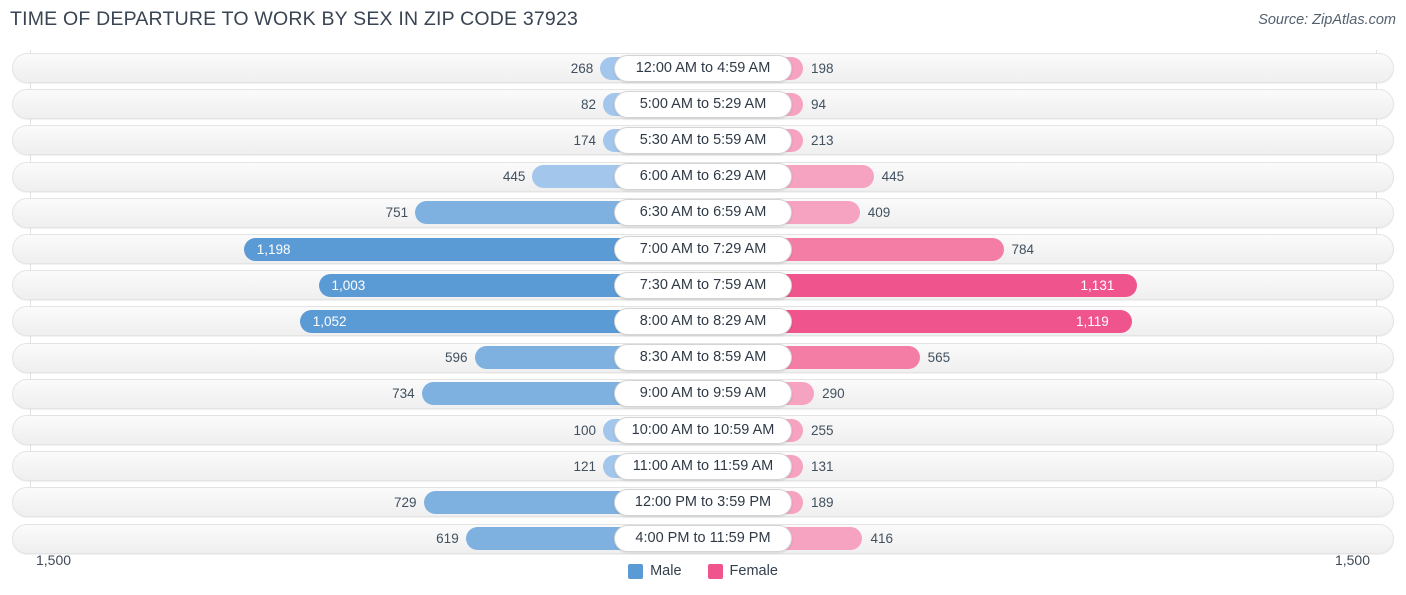  Describe the element at coordinates (273, 249) in the screenshot. I see `value-label-male: 1,198` at that location.